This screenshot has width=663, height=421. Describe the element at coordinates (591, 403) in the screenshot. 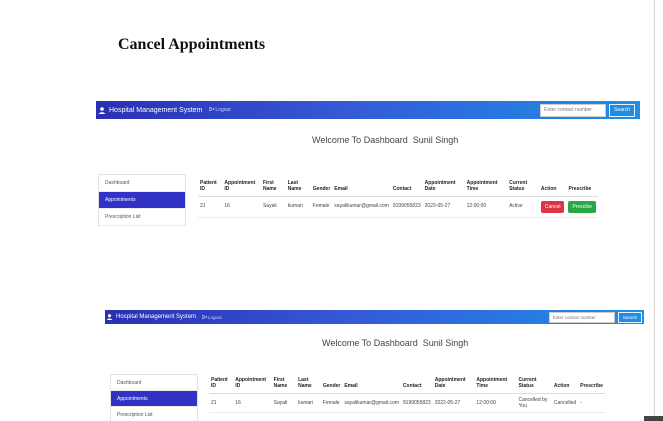

I see `cell-prescribe: -` at that location.